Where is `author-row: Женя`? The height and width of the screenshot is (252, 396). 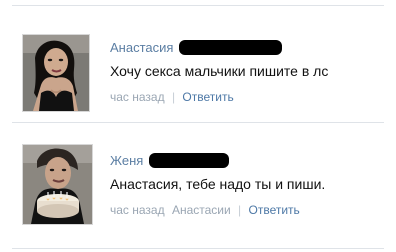
author-row: Женя is located at coordinates (243, 160).